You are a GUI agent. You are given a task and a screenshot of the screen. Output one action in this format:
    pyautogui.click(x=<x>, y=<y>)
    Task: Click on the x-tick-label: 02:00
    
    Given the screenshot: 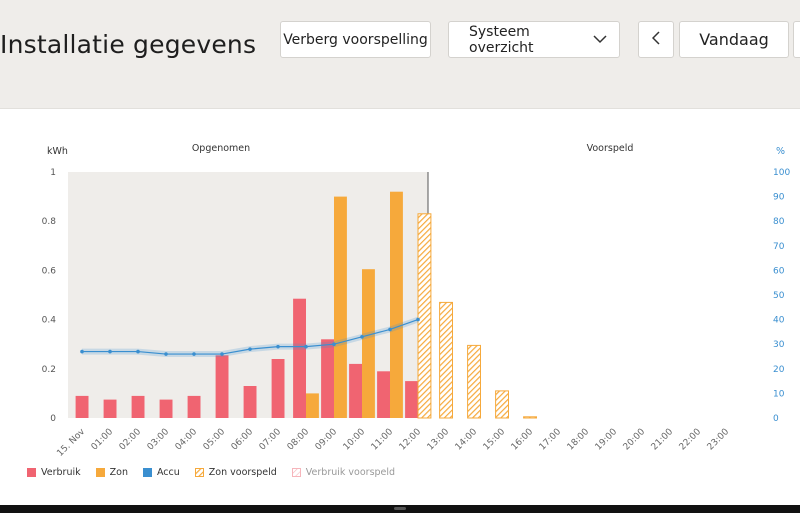 What is the action you would take?
    pyautogui.click(x=131, y=440)
    